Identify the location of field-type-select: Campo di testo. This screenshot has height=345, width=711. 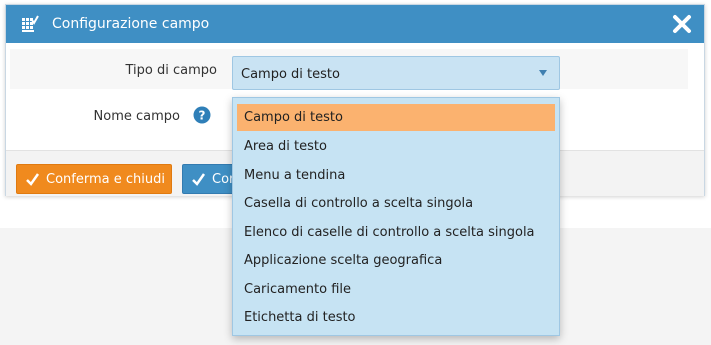
(396, 73).